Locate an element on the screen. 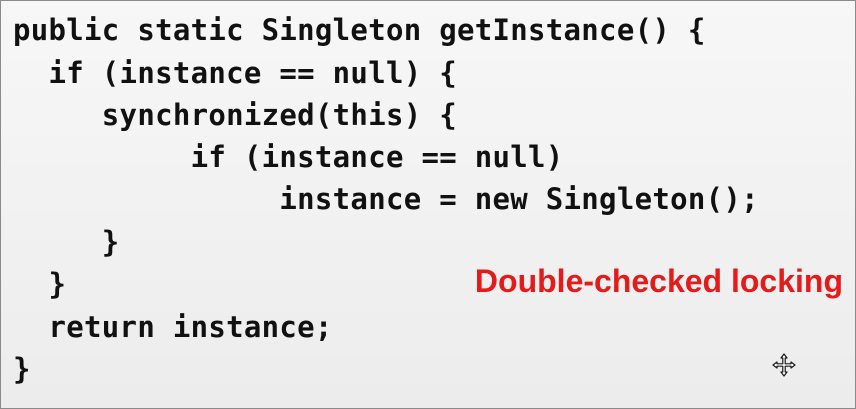 This screenshot has width=856, height=409. double-checked-locking-label: Double-checked locking is located at coordinates (658, 281).